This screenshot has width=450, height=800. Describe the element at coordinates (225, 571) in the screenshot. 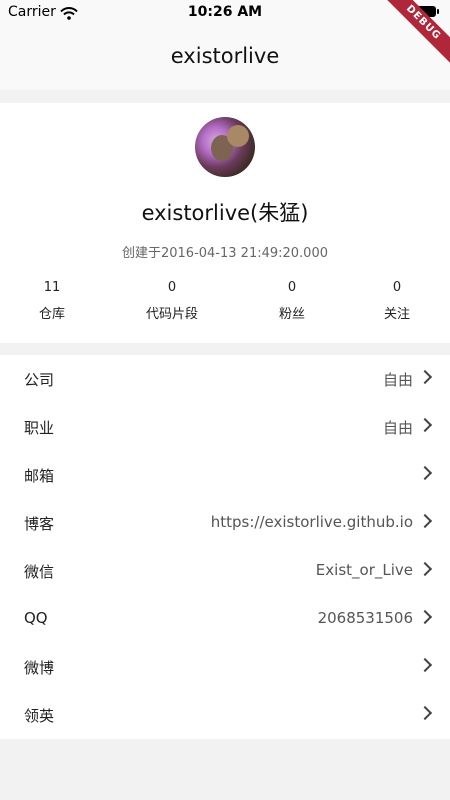

I see `info-row-wechat: 微信 Exist_or_Live` at that location.